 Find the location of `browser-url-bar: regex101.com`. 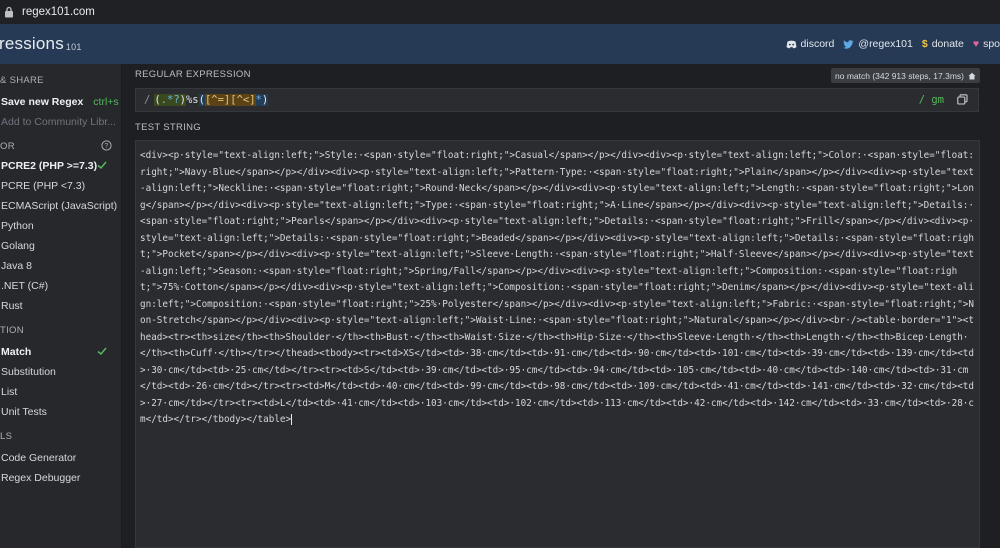

browser-url-bar: regex101.com is located at coordinates (500, 12).